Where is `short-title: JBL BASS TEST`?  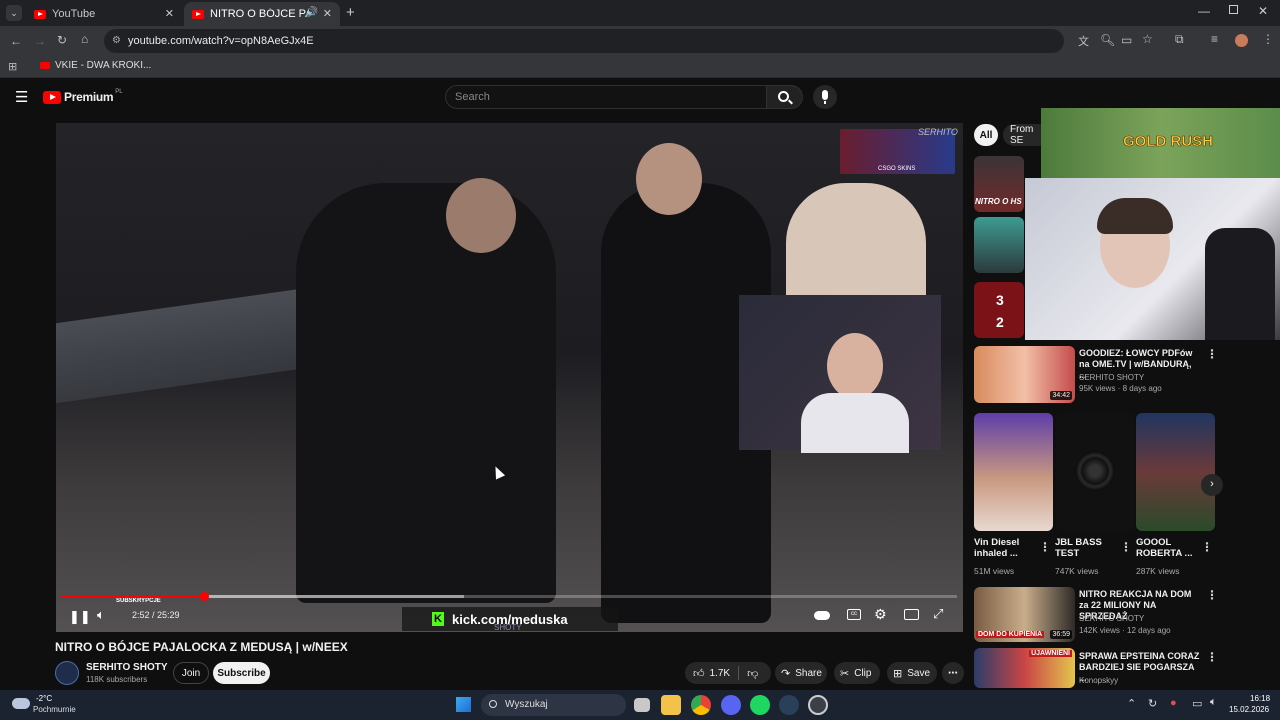
short-title: JBL BASS TEST is located at coordinates (1084, 548).